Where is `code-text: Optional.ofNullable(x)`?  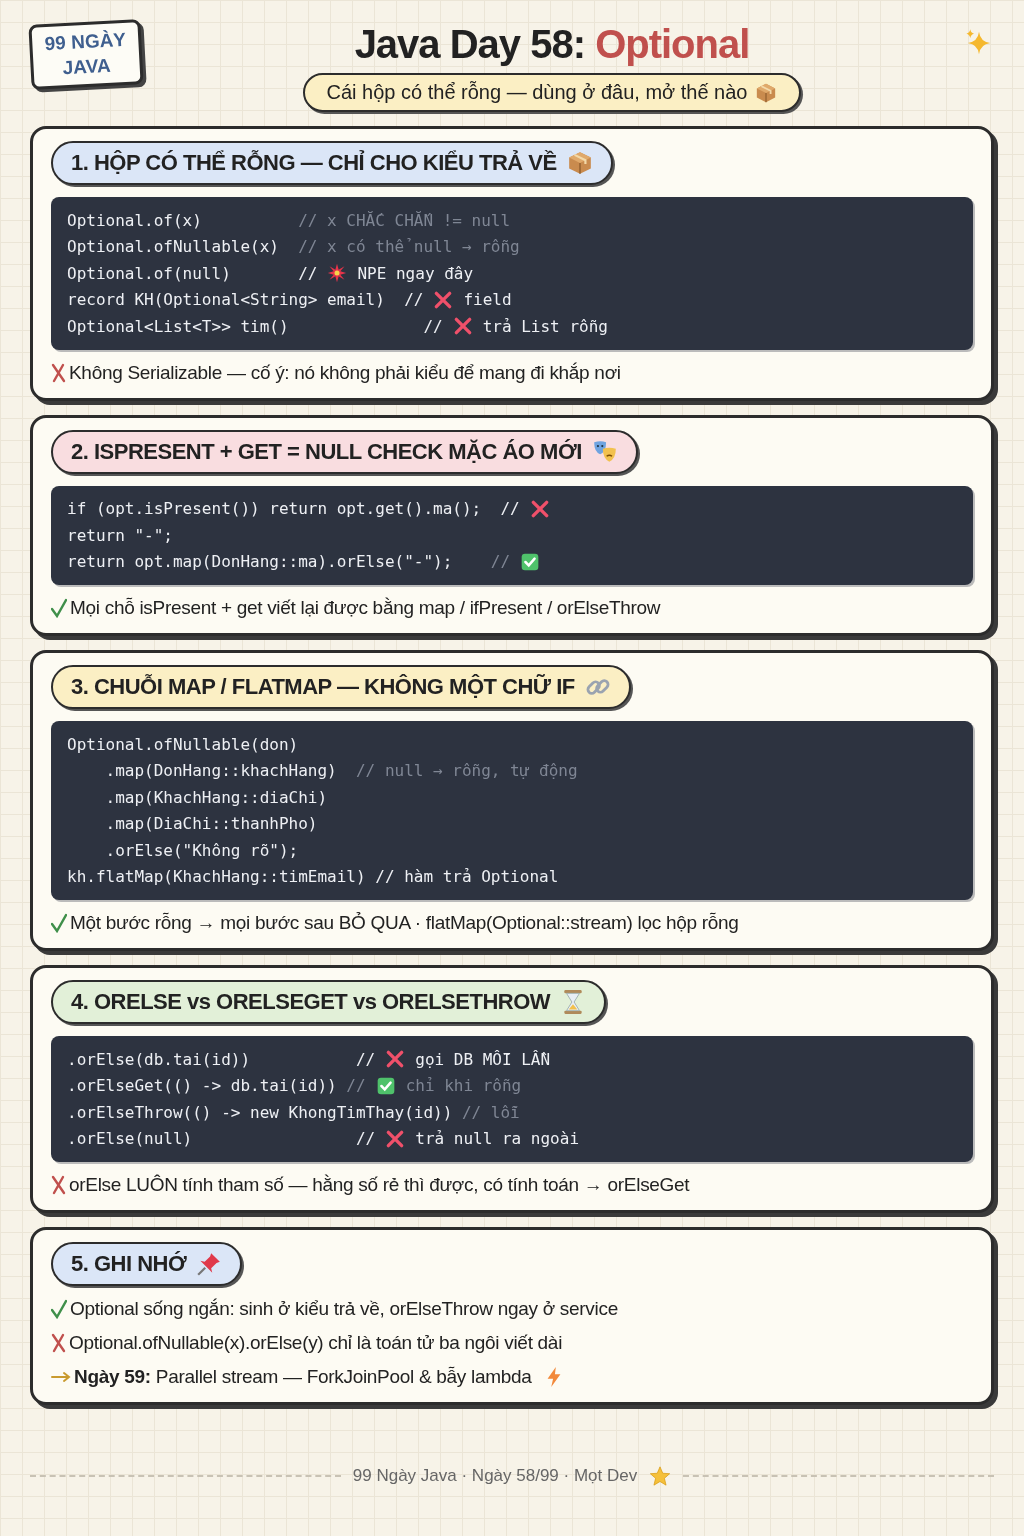 code-text: Optional.ofNullable(x) is located at coordinates (173, 247).